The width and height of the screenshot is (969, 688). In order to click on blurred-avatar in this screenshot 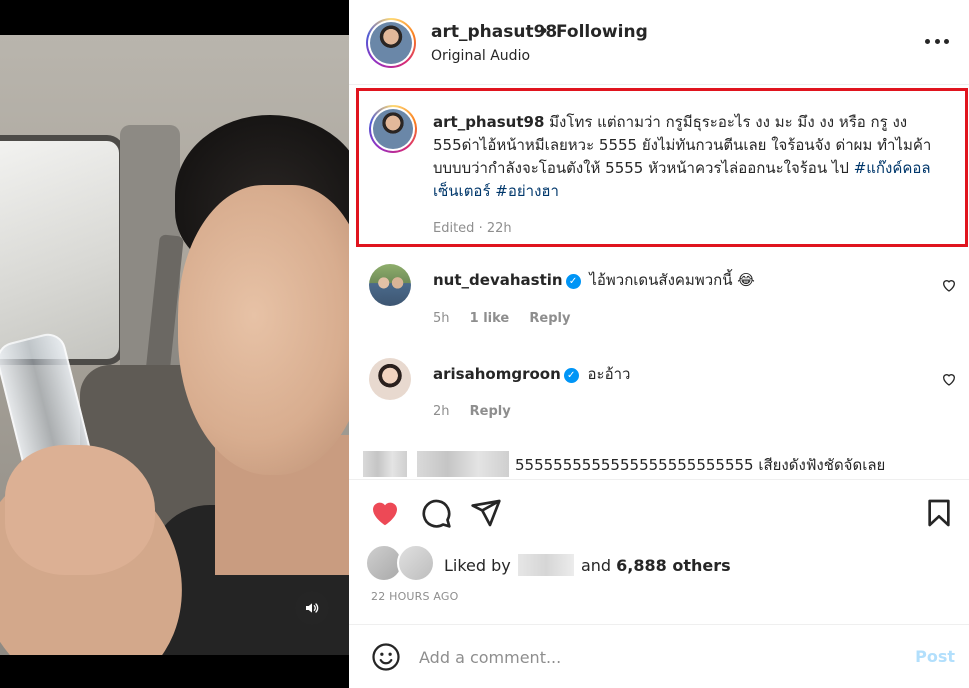, I will do `click(385, 464)`.